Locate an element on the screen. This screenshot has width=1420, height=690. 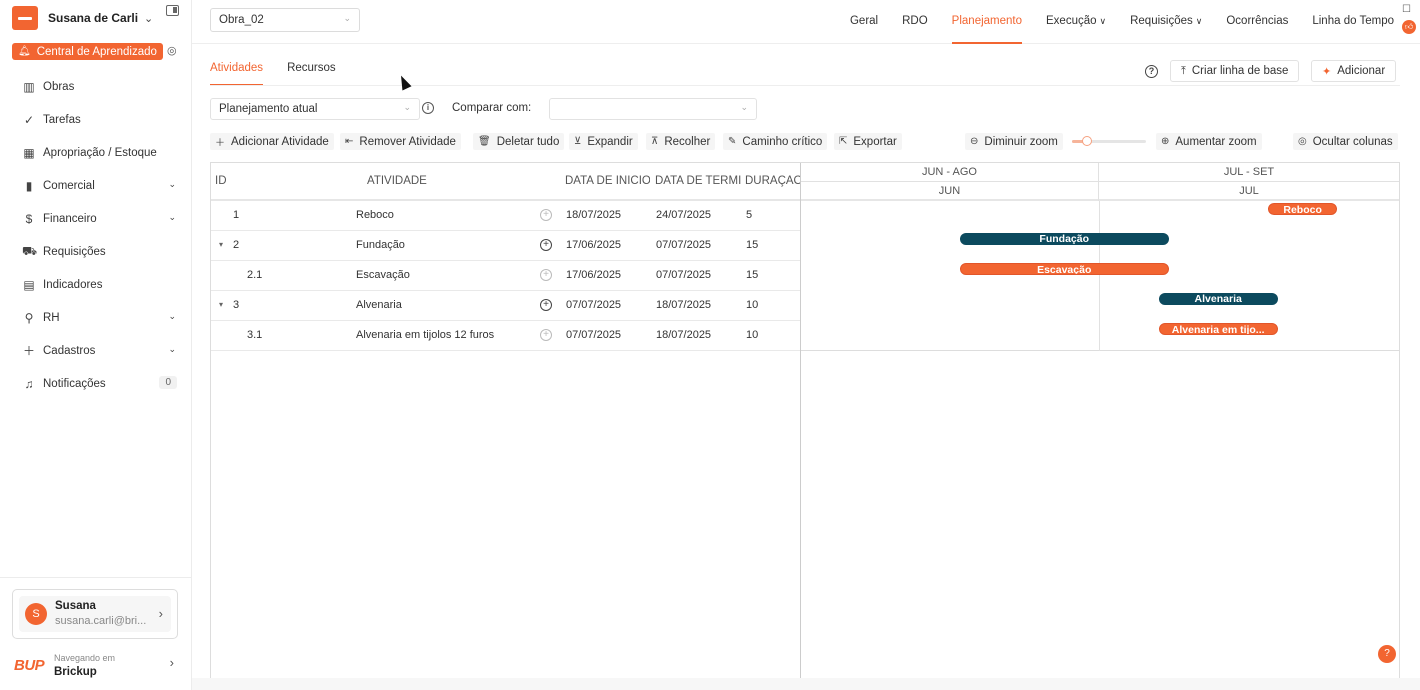
gantt-bar: Escavação is located at coordinates (1064, 269).